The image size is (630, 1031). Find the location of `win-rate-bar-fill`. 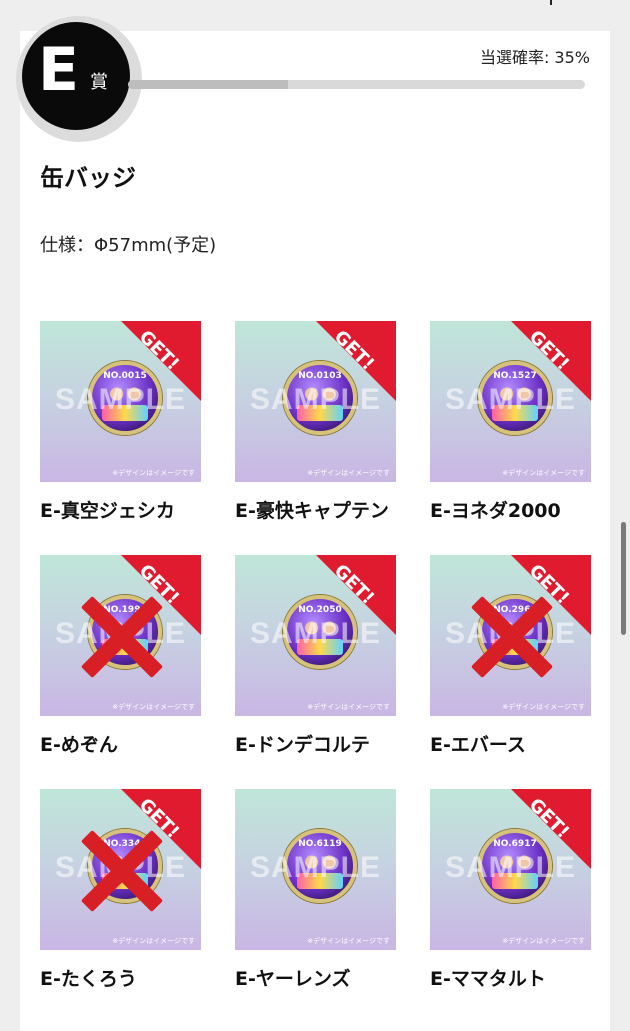

win-rate-bar-fill is located at coordinates (208, 84).